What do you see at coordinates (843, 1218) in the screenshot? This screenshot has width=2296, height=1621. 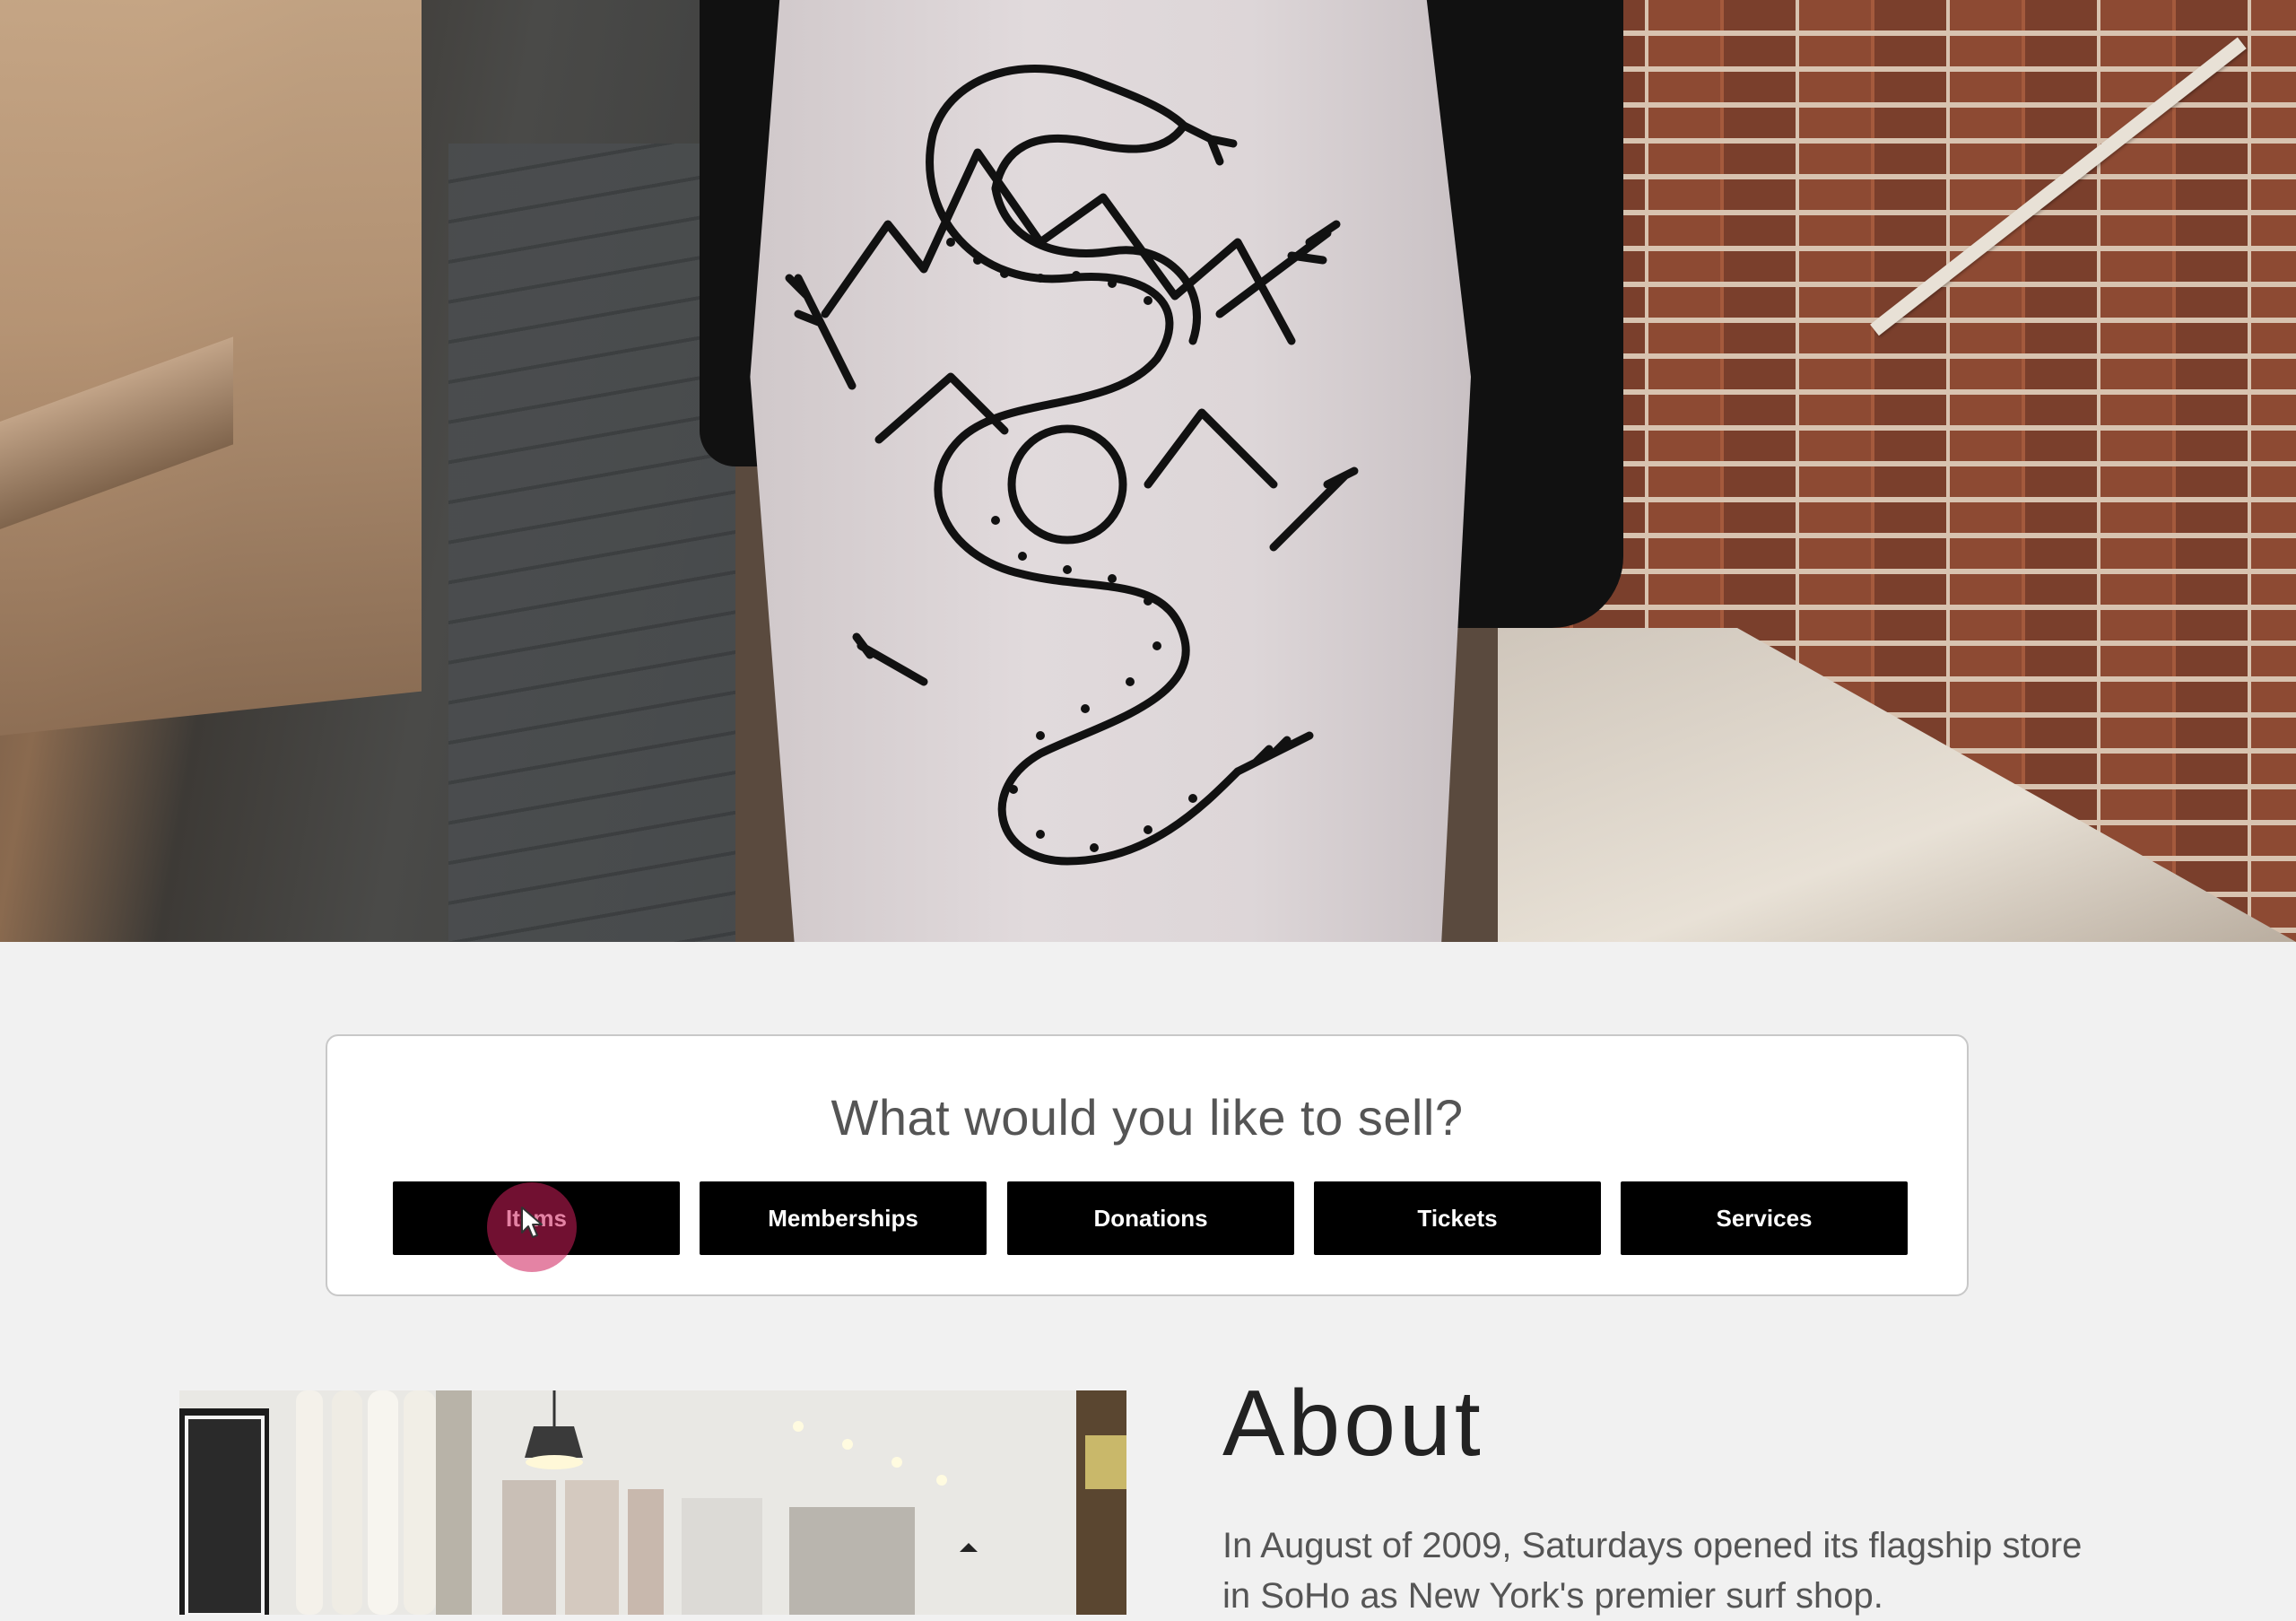 I see `memberships-button: Memberships` at bounding box center [843, 1218].